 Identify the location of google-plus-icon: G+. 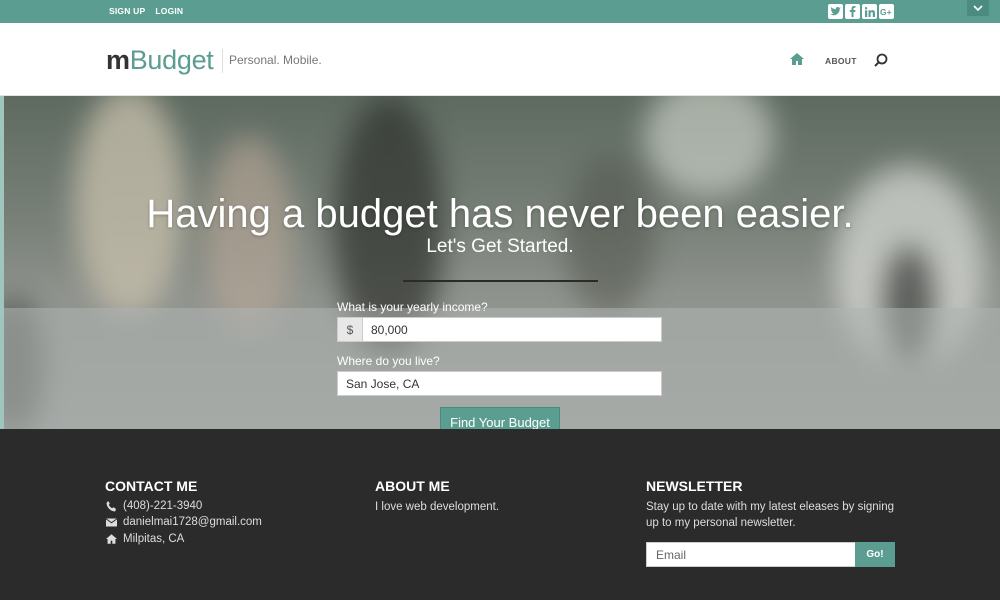
(886, 11).